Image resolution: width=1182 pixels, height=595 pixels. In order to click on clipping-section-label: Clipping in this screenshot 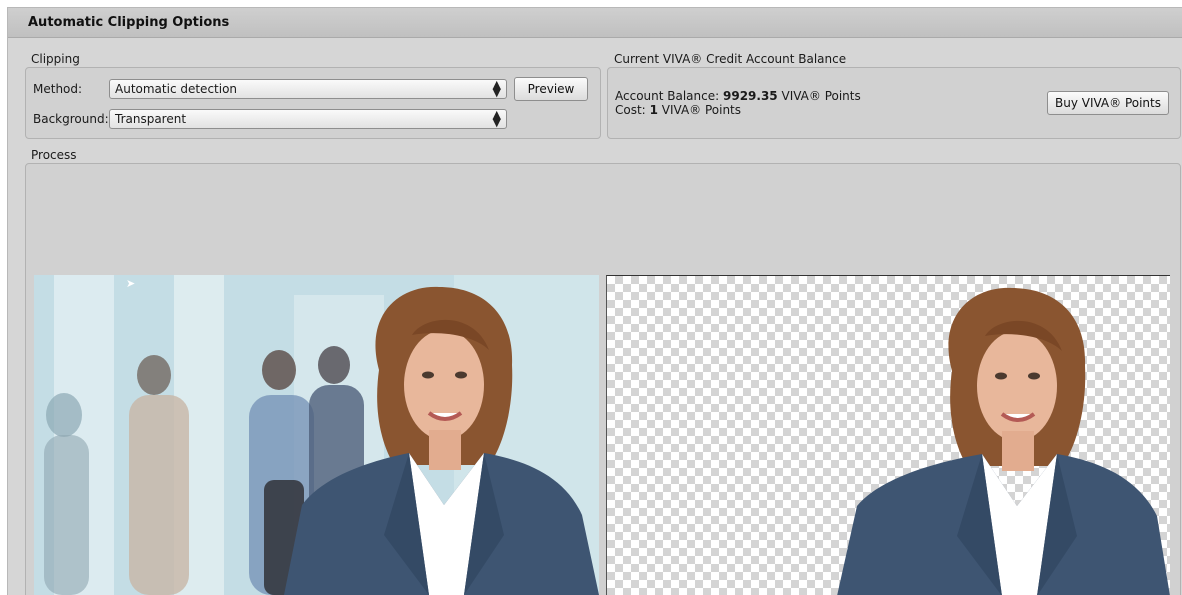, I will do `click(55, 59)`.